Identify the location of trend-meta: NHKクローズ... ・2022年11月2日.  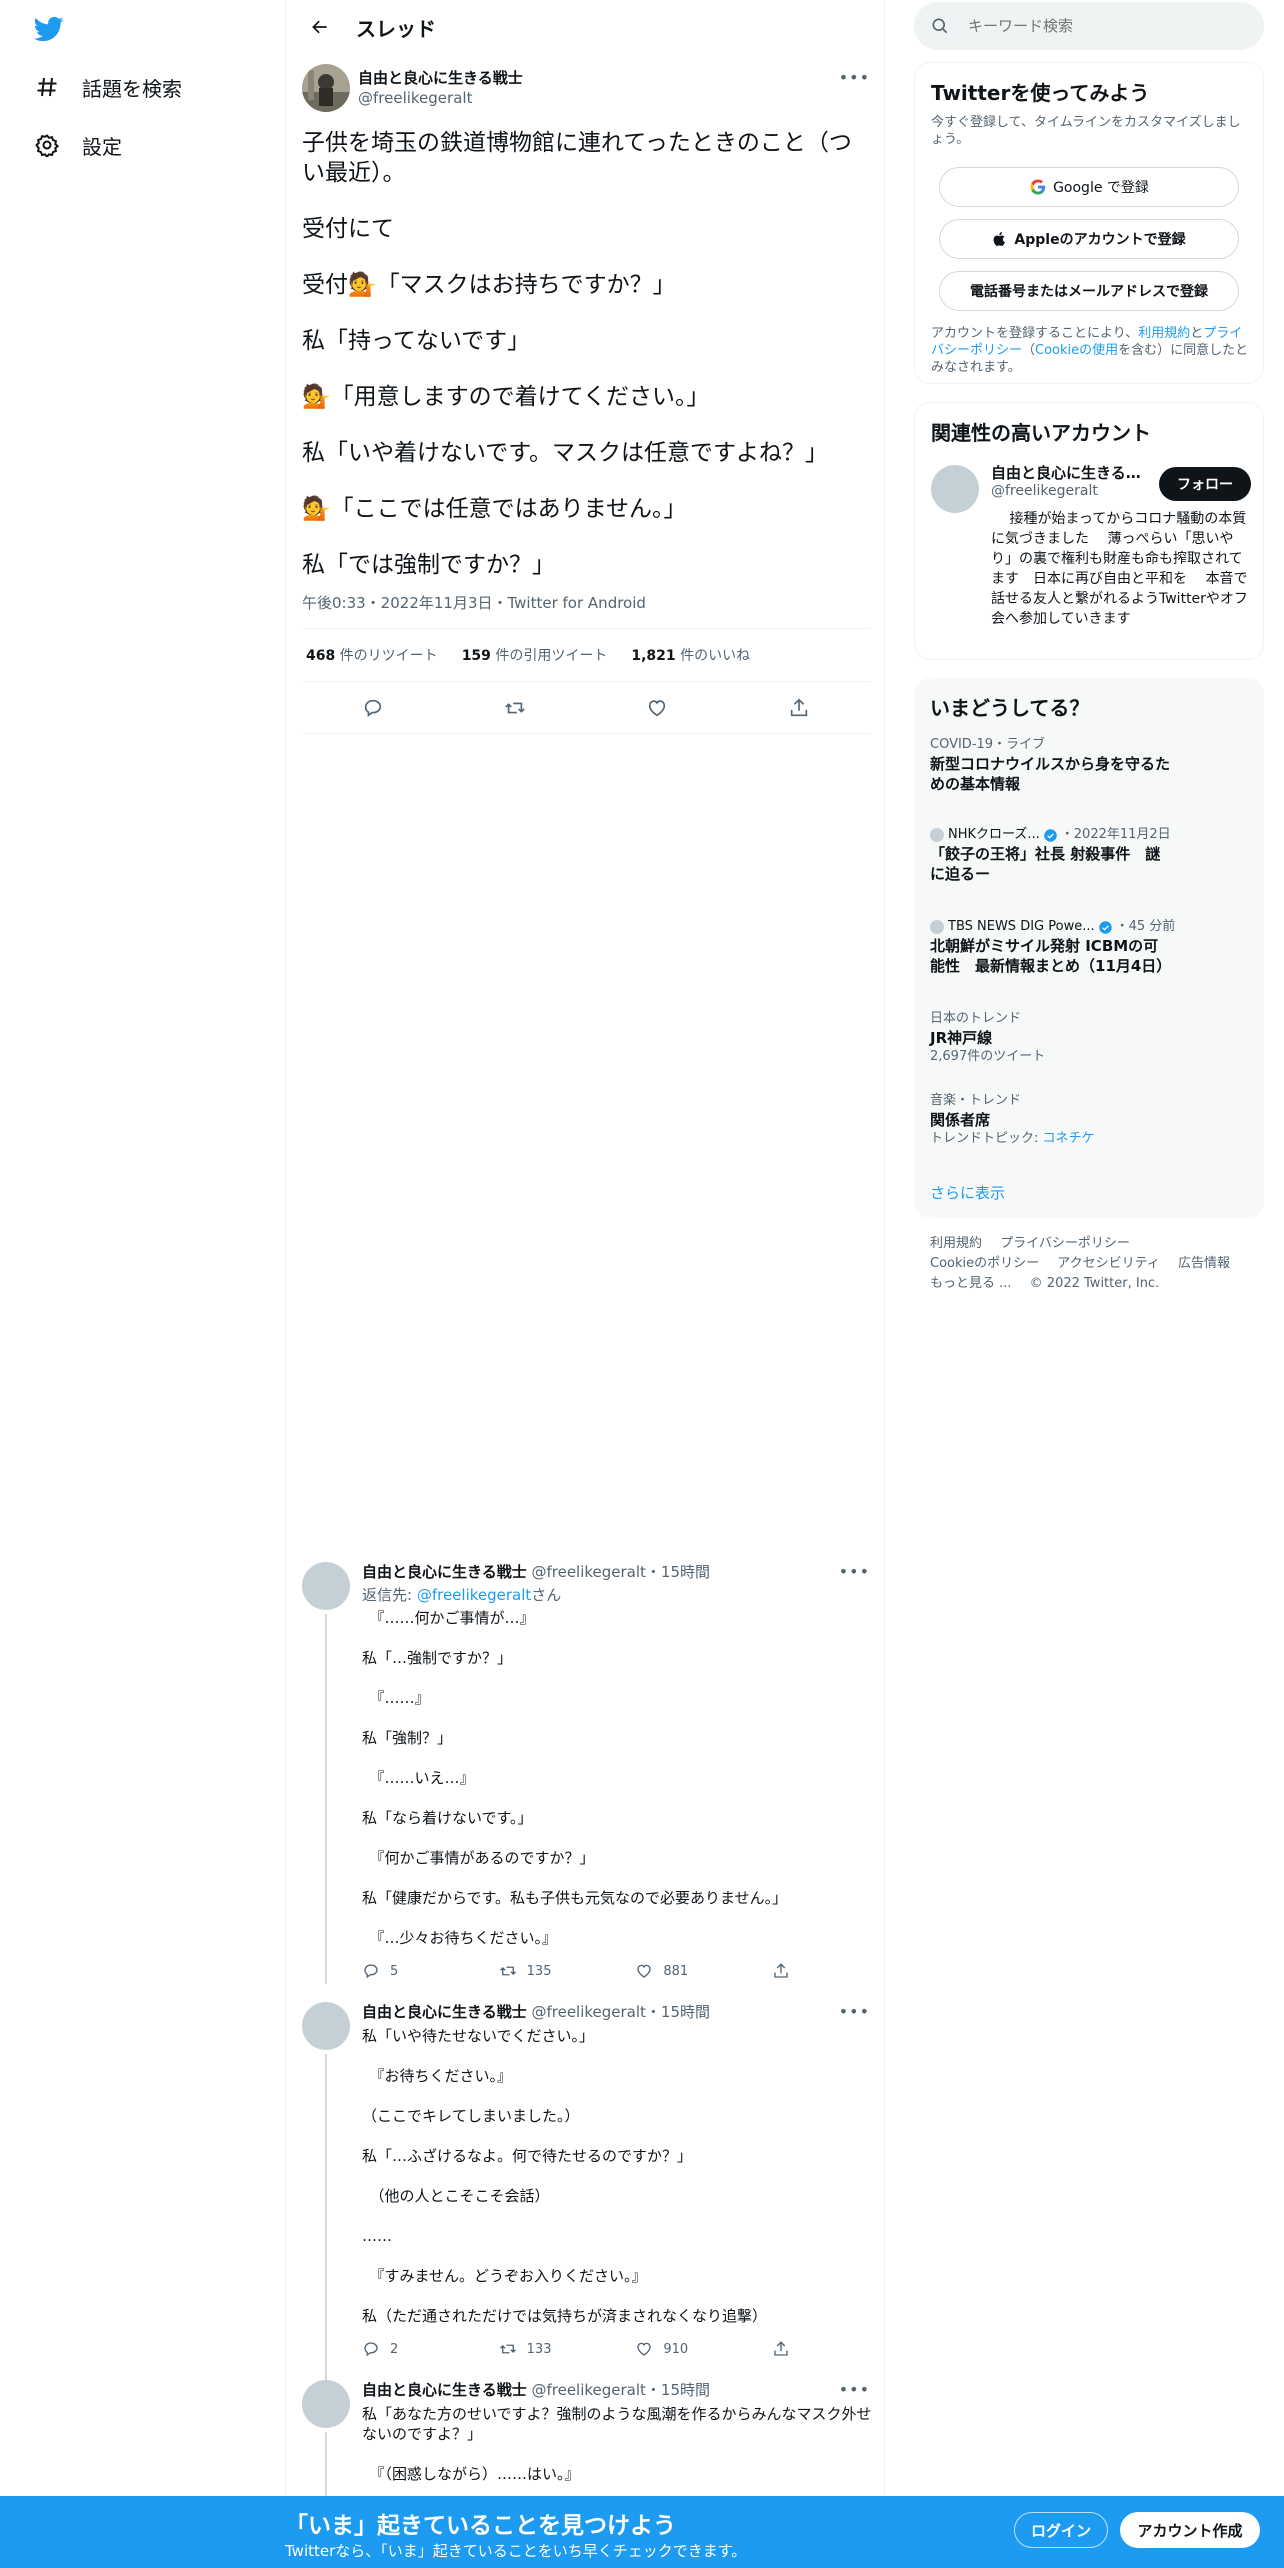
(1089, 835).